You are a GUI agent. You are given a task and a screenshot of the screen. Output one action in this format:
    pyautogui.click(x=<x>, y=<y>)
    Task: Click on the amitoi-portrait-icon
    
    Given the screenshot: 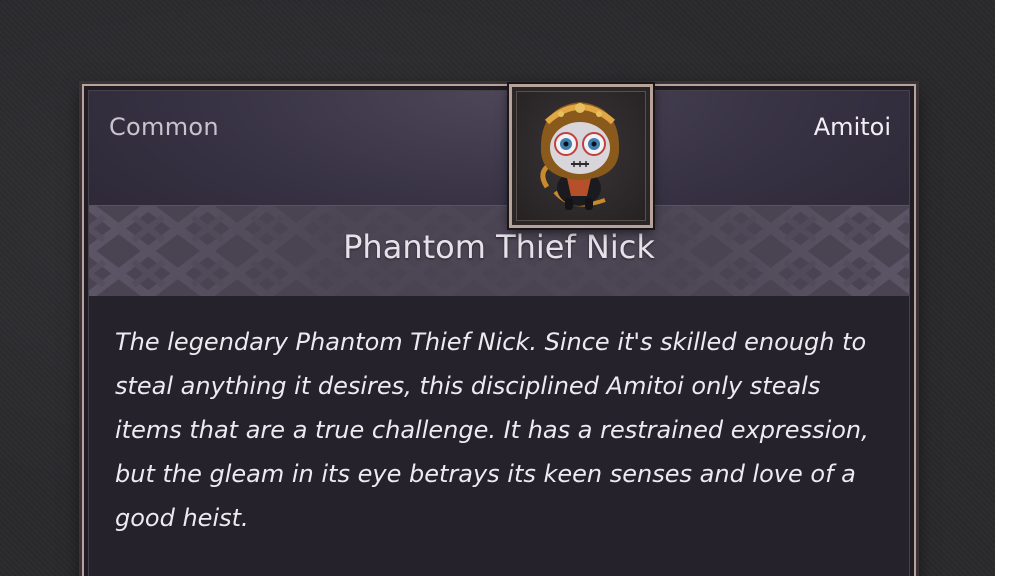 What is the action you would take?
    pyautogui.click(x=580, y=156)
    